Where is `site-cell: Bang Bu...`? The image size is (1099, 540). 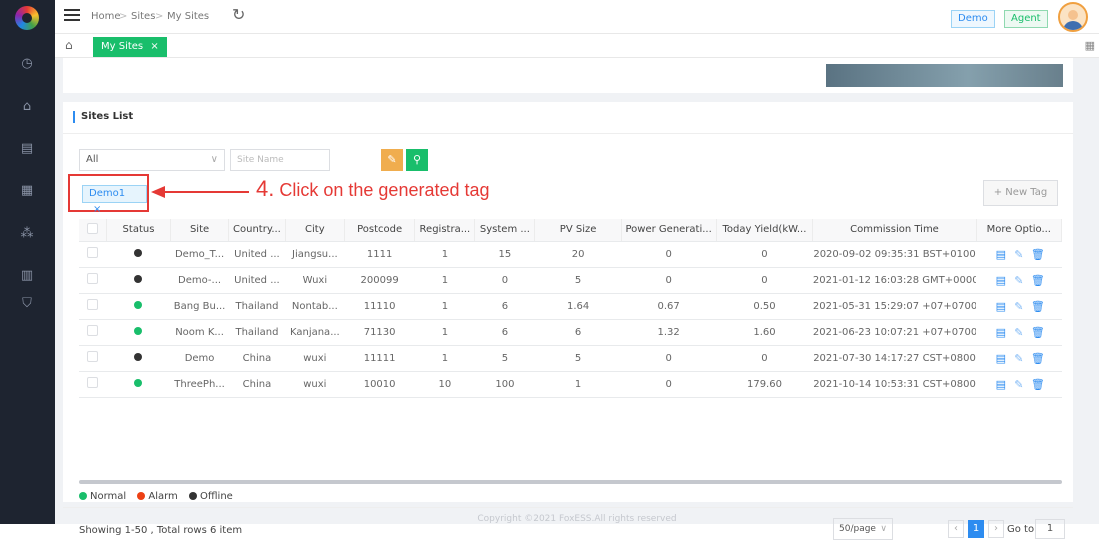 site-cell: Bang Bu... is located at coordinates (199, 306).